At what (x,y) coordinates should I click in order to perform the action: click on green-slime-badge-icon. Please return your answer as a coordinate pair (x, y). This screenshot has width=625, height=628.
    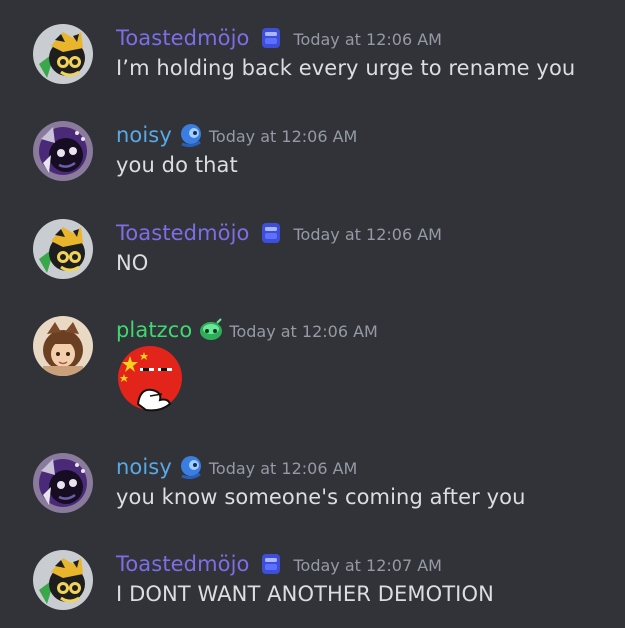
    Looking at the image, I should click on (211, 330).